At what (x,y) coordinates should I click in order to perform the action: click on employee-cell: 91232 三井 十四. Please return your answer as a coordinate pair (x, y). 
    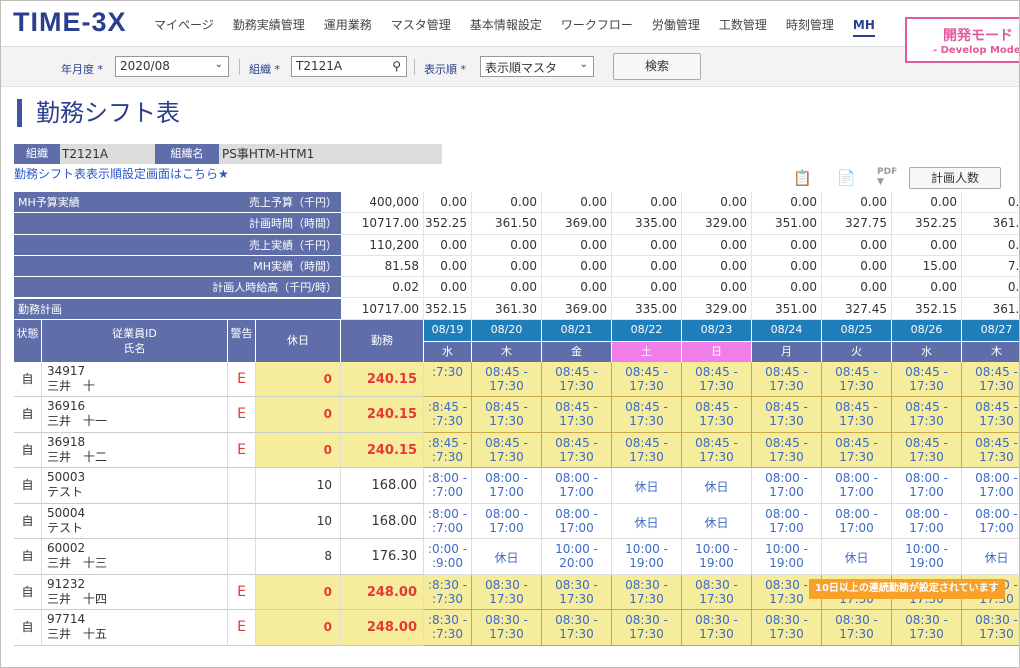
    Looking at the image, I should click on (135, 592).